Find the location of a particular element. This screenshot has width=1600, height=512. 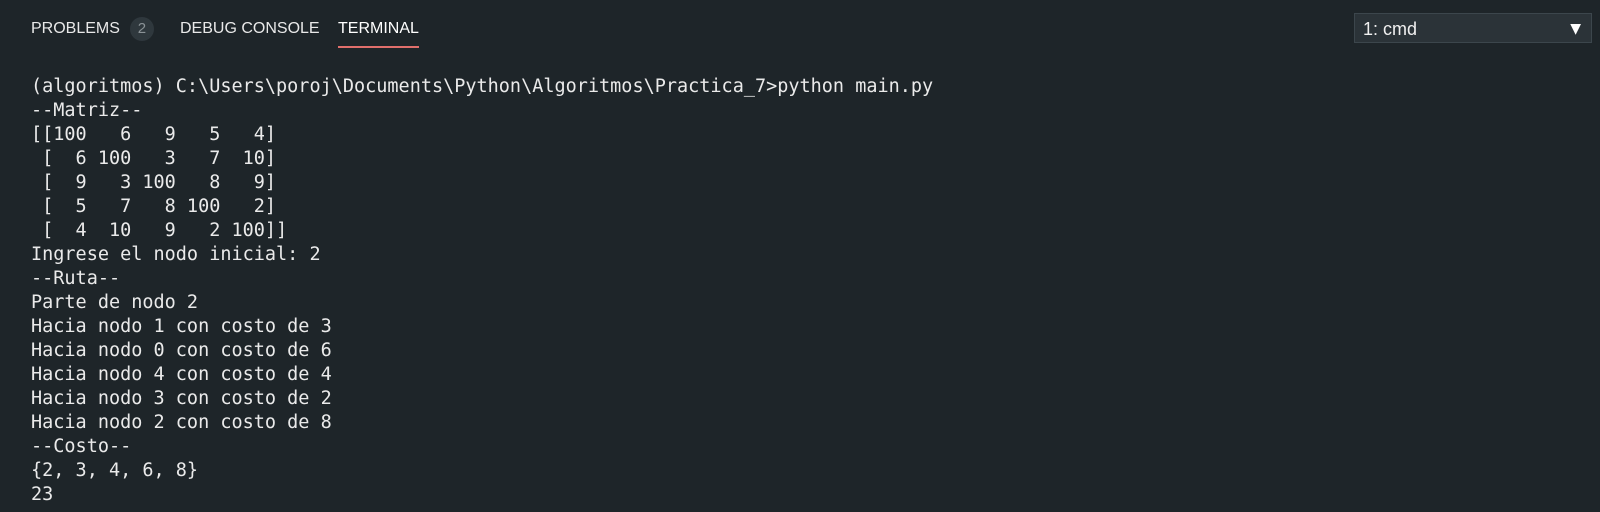

terminal-line: Hacia nodo 2 con costo de 8 is located at coordinates (181, 422).